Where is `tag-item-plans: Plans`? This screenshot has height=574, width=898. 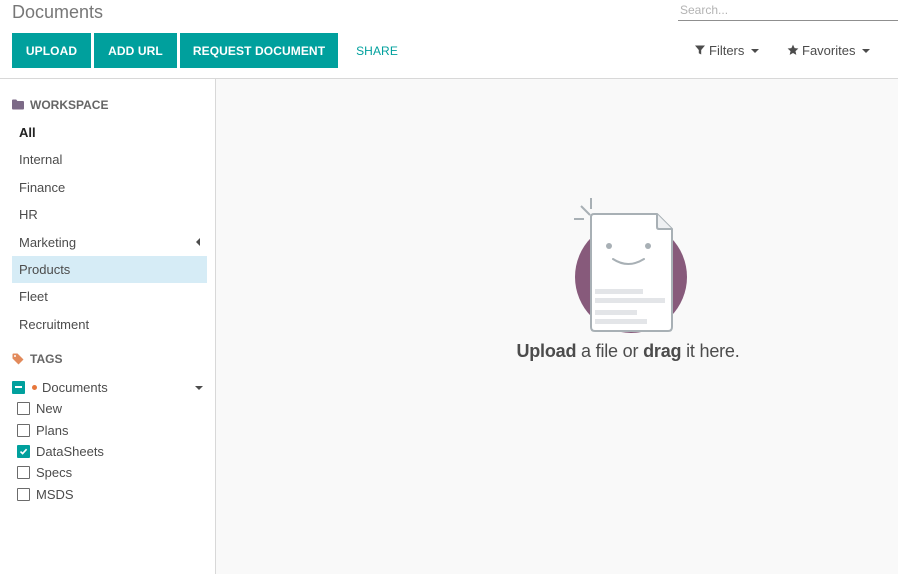 tag-item-plans: Plans is located at coordinates (43, 430).